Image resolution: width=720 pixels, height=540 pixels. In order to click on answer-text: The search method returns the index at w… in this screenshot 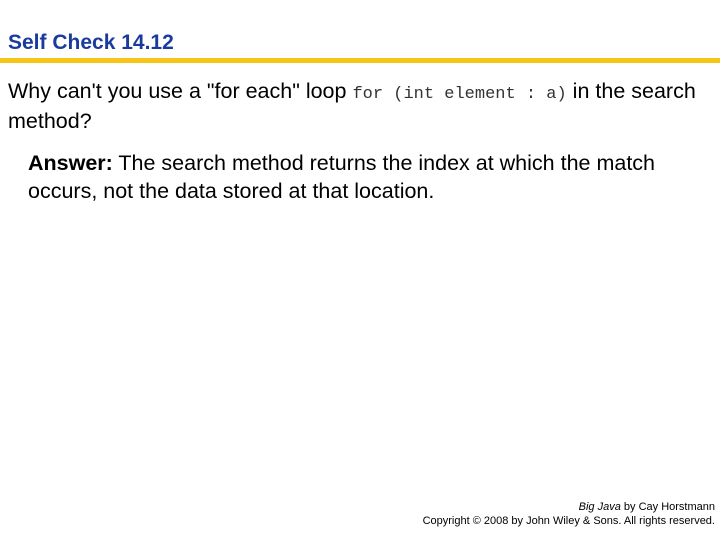, I will do `click(341, 177)`.